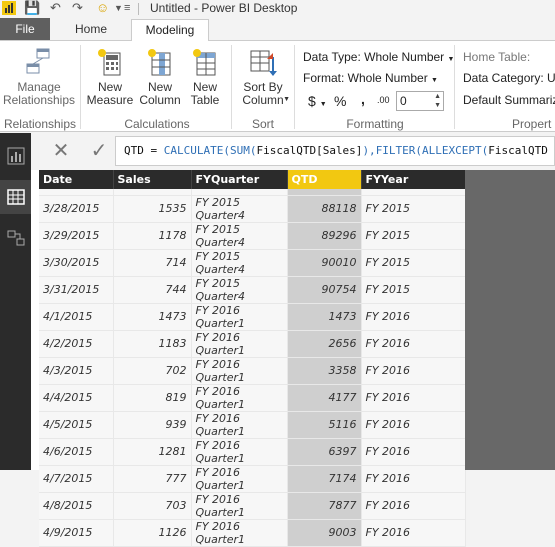  Describe the element at coordinates (32, 8) in the screenshot. I see `save-icon: 💾` at that location.